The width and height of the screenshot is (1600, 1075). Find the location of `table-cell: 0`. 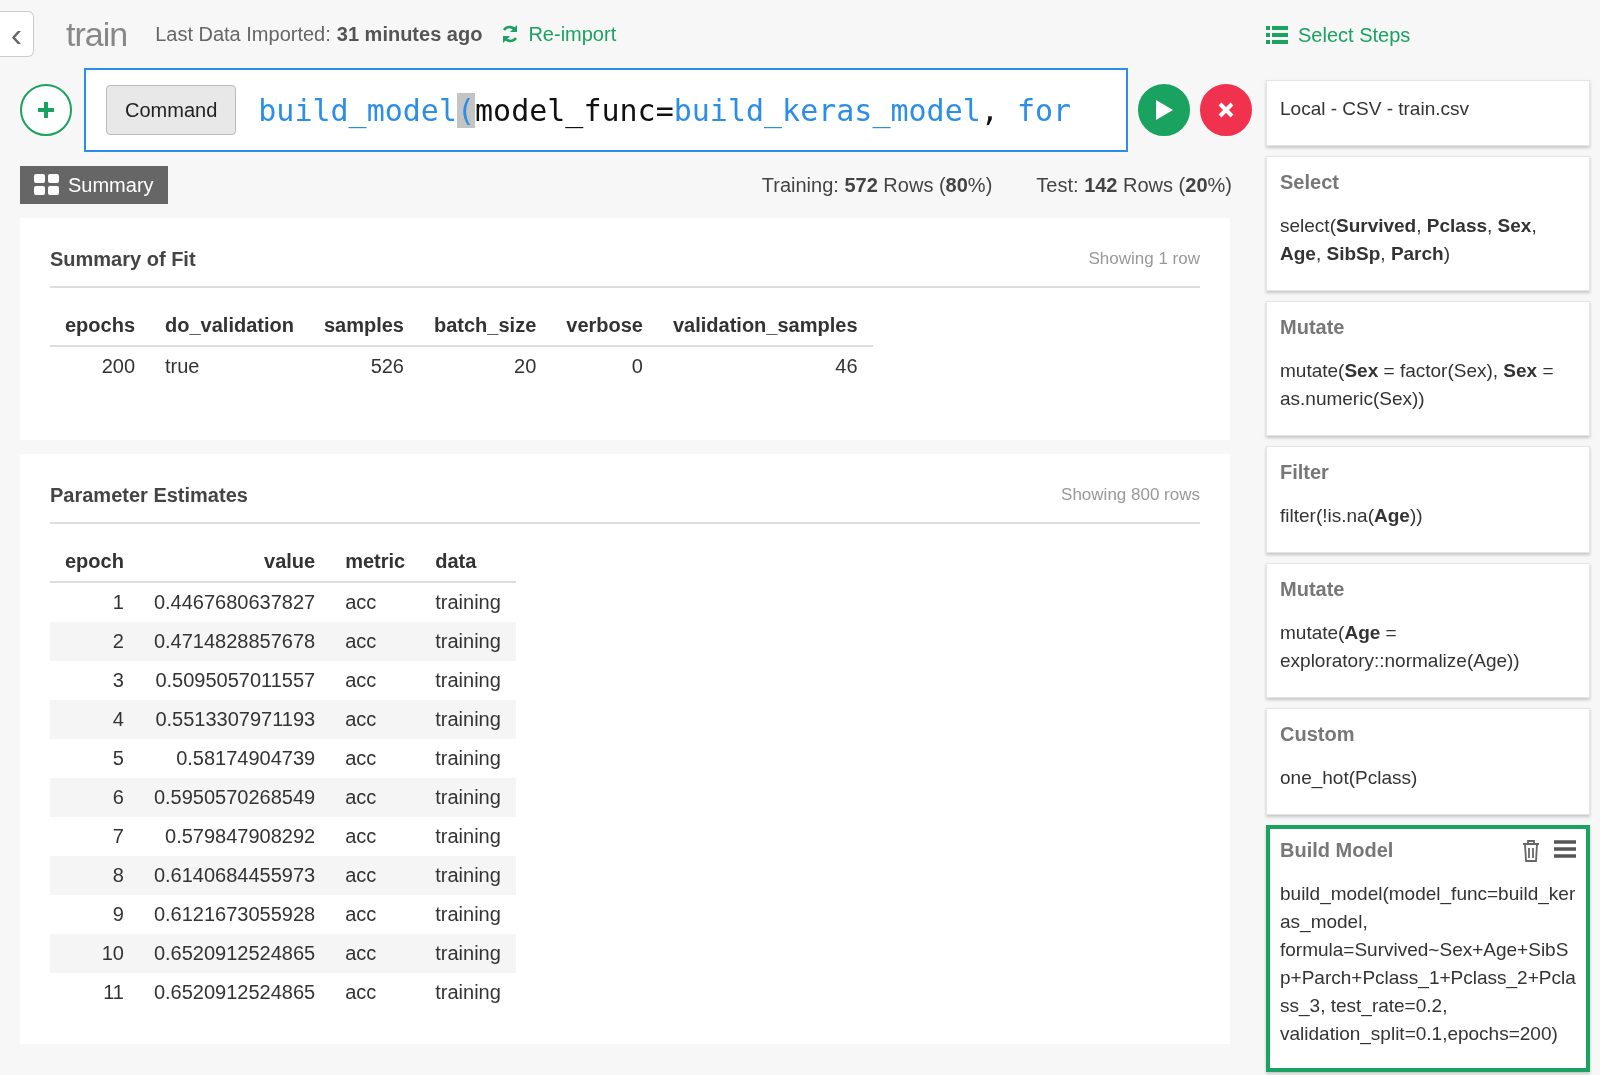

table-cell: 0 is located at coordinates (604, 366).